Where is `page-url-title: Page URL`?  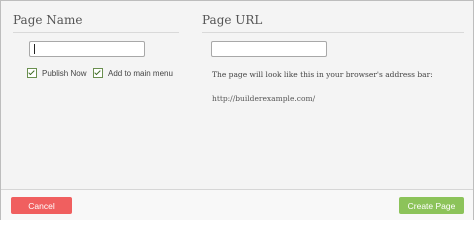
page-url-title: Page URL is located at coordinates (333, 23).